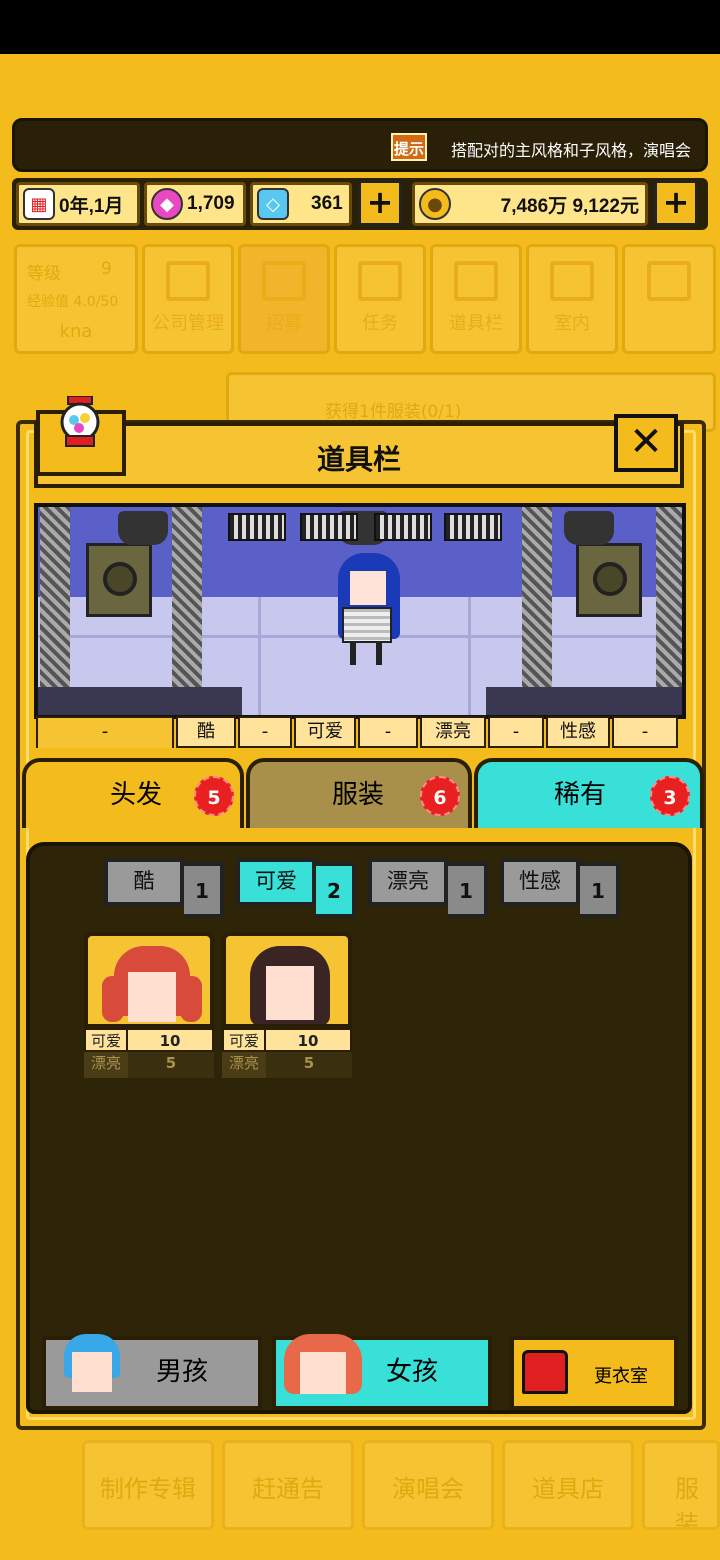  I want to click on tip-ticker: 提示 搭配对的主风格和子风格，演唱会, so click(360, 145).